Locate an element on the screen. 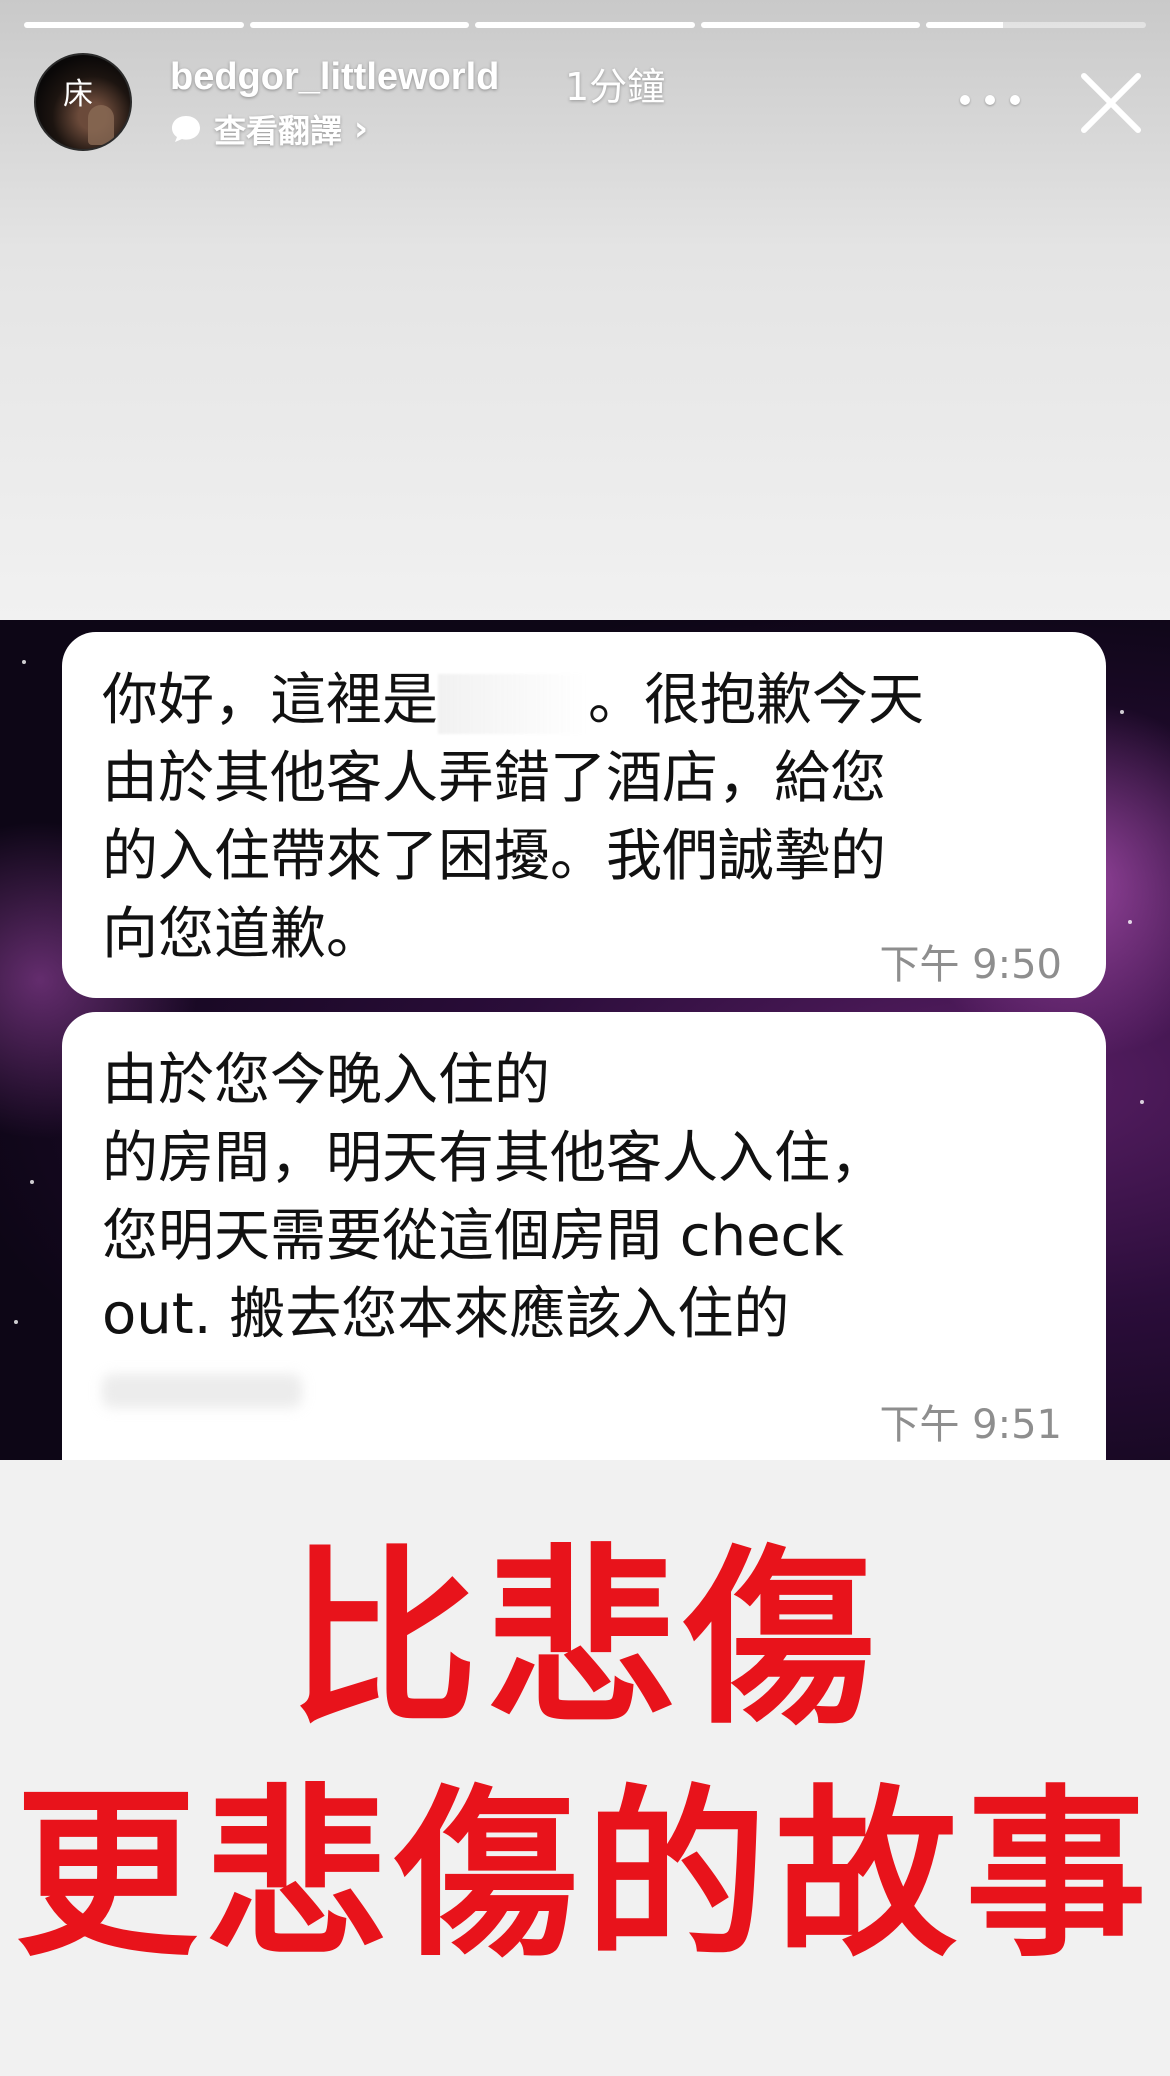 This screenshot has height=2076, width=1170. translate-label: 查看翻譯 is located at coordinates (278, 131).